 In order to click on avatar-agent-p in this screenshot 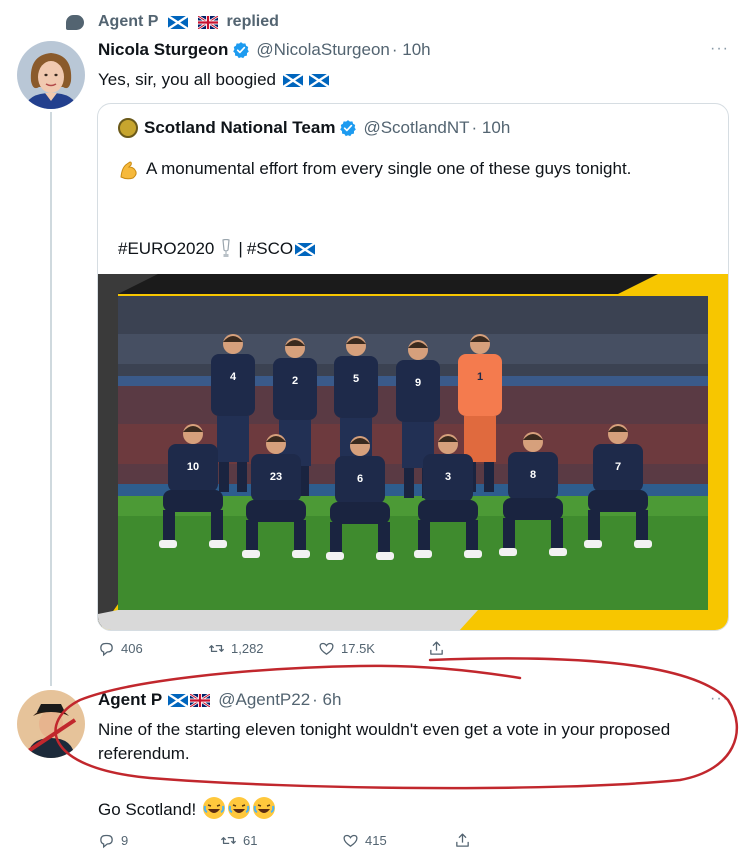, I will do `click(51, 724)`.